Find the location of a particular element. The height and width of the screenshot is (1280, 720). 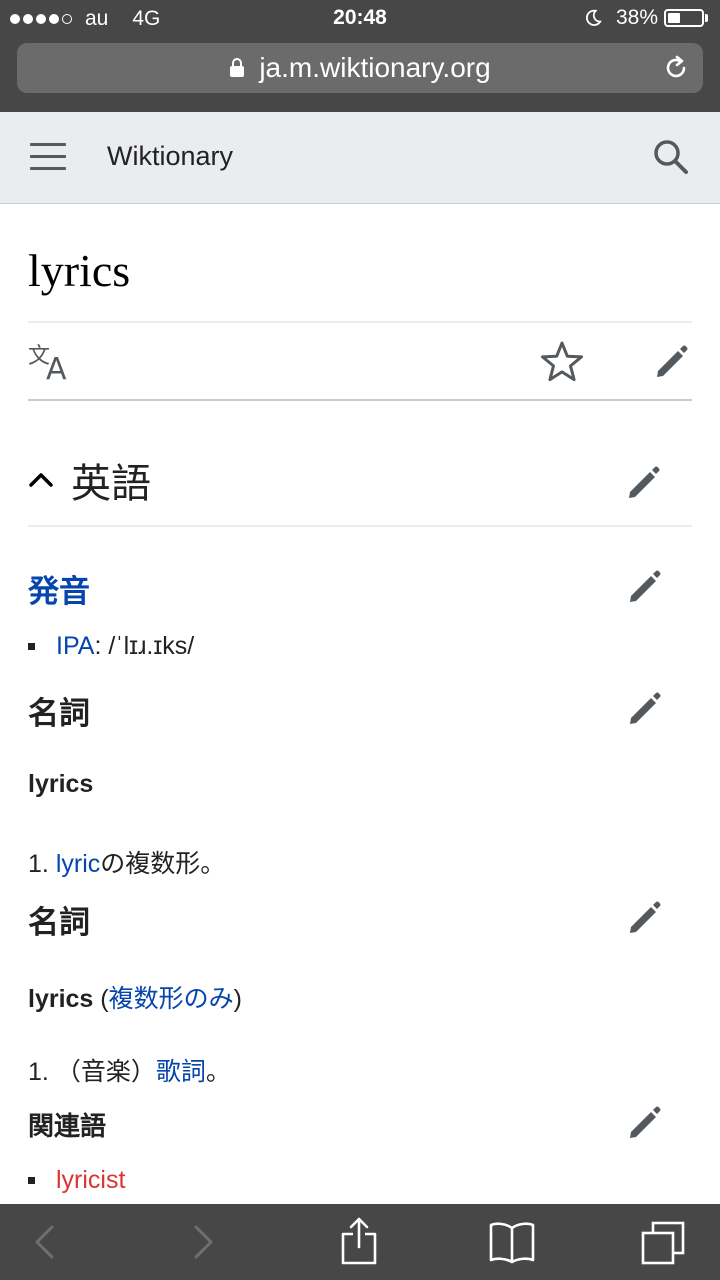

list-item: IPA : /ˈlɪɹ.ɪks/ is located at coordinates (111, 646).